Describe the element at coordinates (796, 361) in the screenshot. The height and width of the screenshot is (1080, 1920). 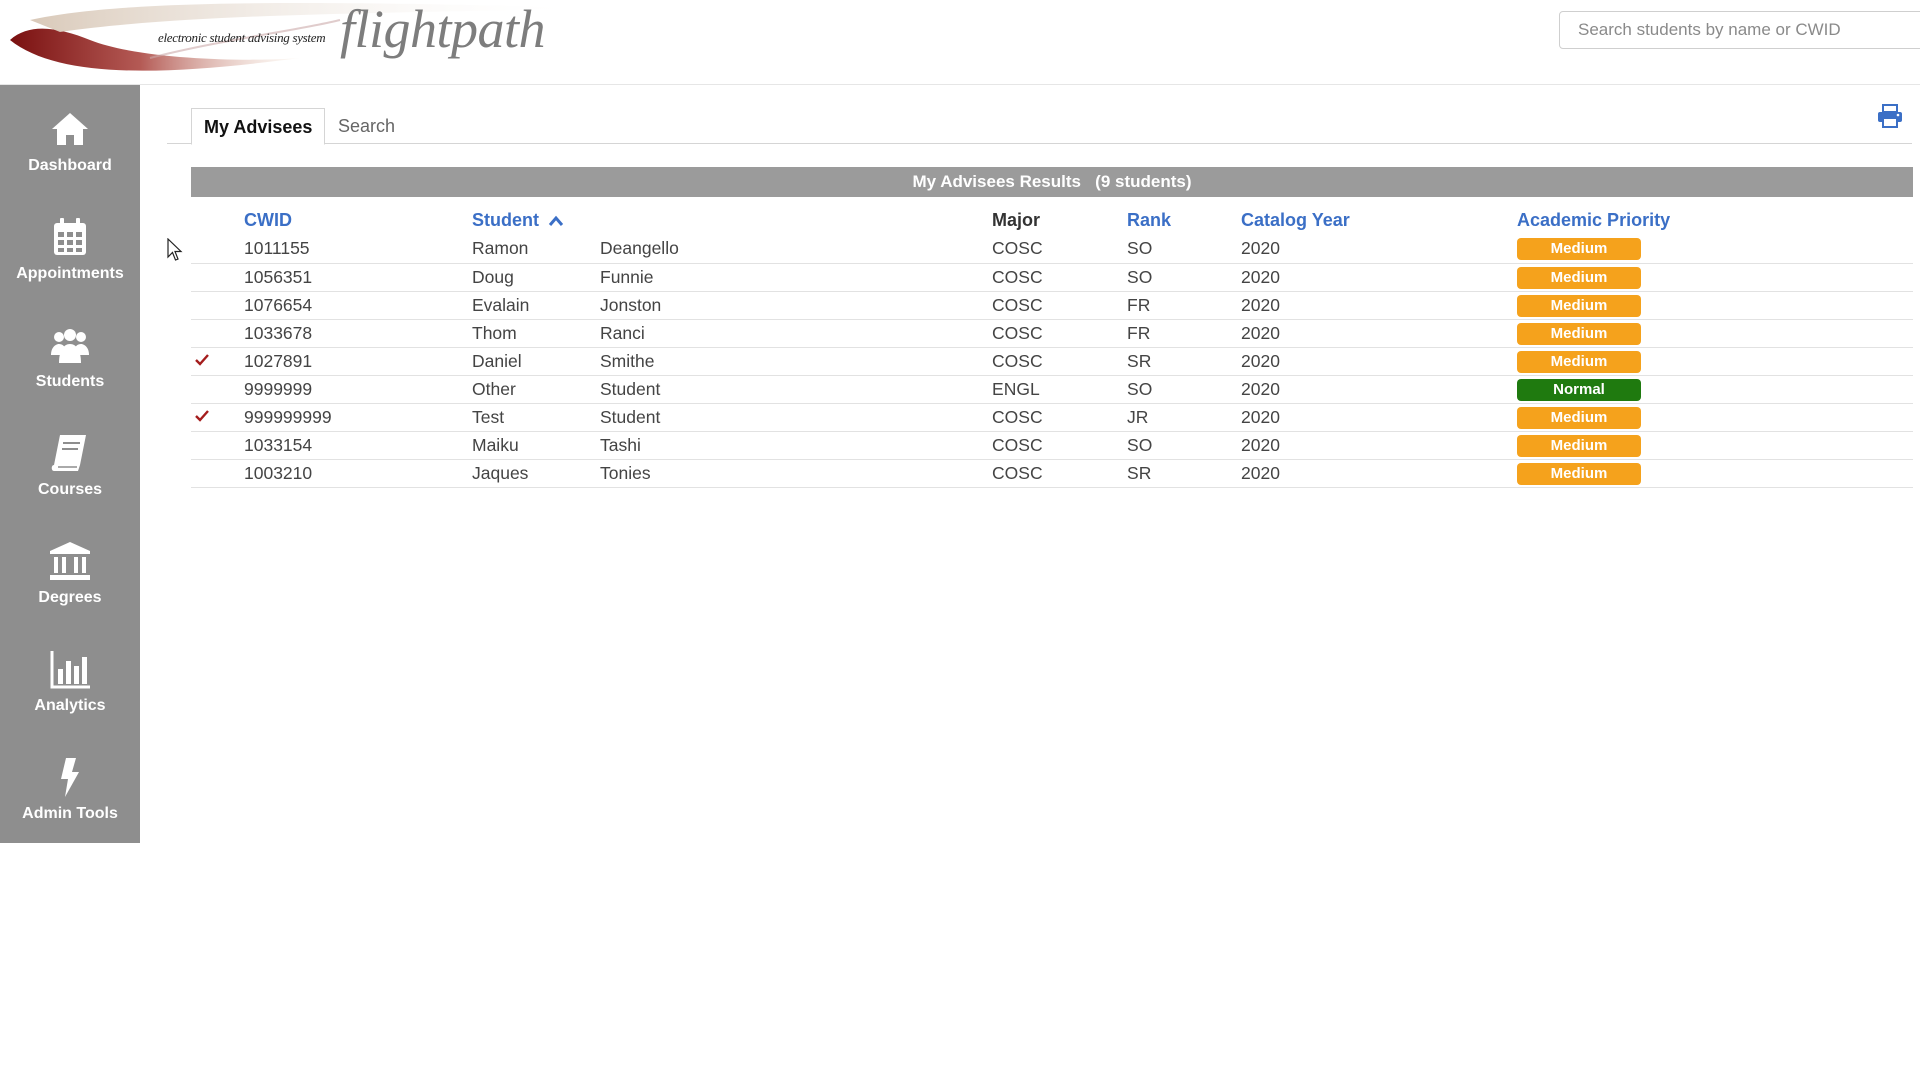
I see `last-name-cell: Smithe` at that location.